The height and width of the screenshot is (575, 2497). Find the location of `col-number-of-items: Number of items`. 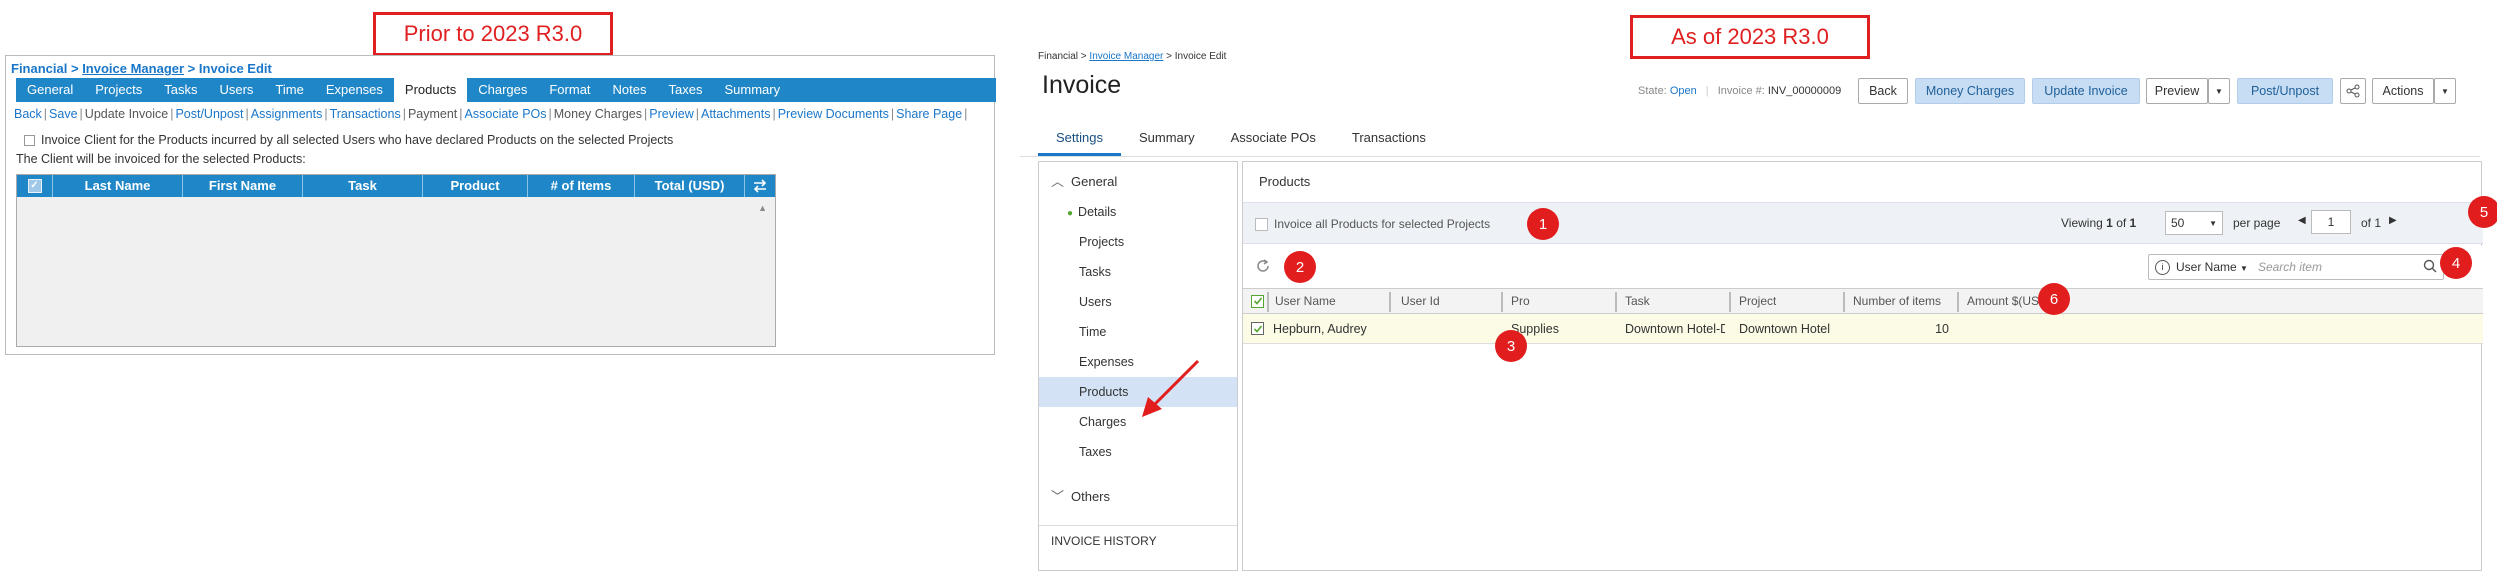

col-number-of-items: Number of items is located at coordinates (1897, 301).